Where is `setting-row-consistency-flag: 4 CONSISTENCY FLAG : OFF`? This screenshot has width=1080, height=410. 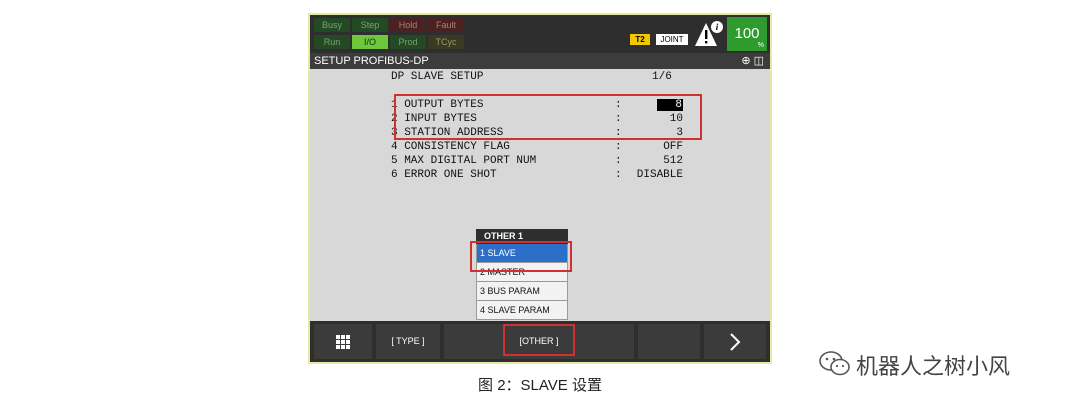 setting-row-consistency-flag: 4 CONSISTENCY FLAG : OFF is located at coordinates (541, 148).